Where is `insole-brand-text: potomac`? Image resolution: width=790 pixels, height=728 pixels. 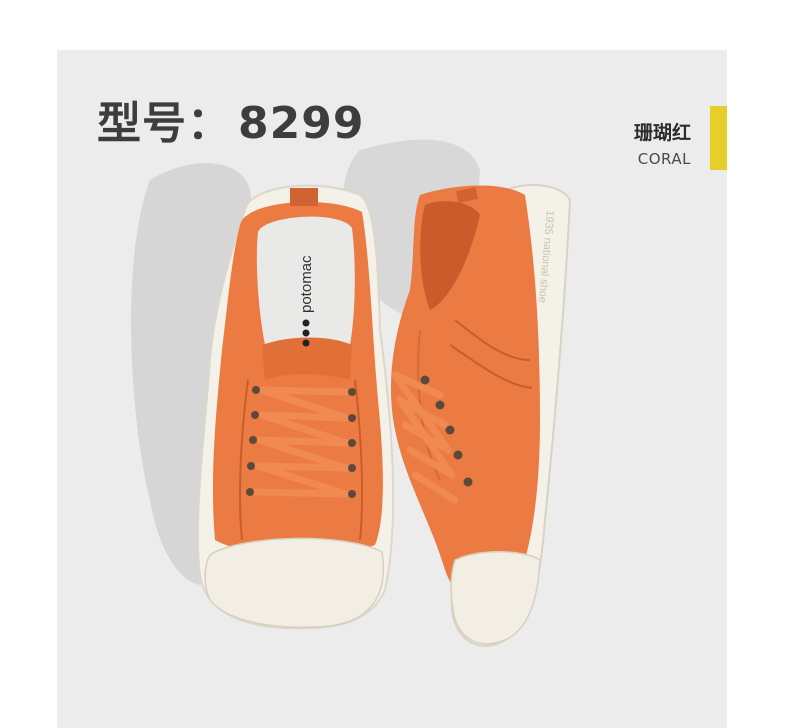
insole-brand-text: potomac is located at coordinates (306, 284).